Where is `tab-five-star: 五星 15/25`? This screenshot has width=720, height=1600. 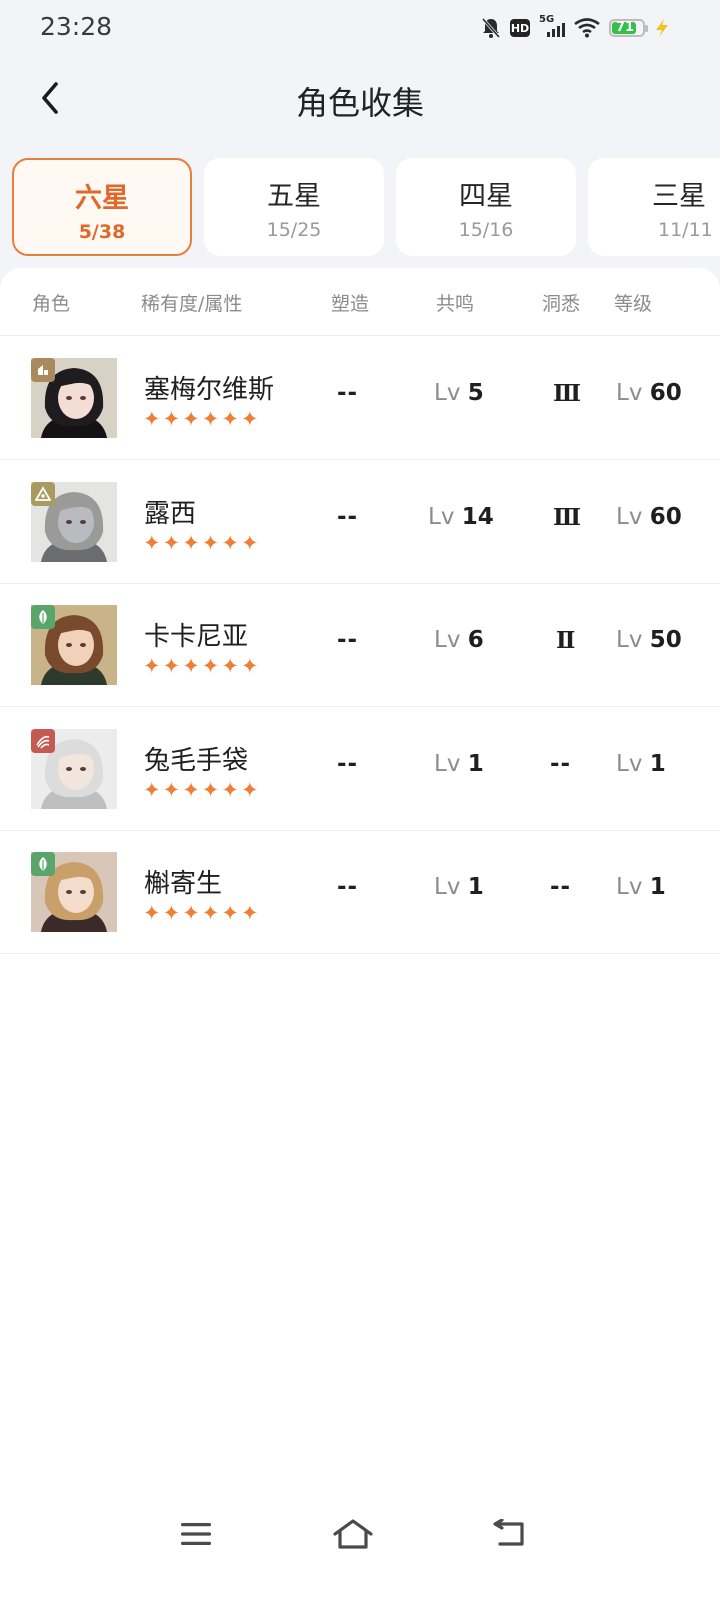
tab-five-star: 五星 15/25 is located at coordinates (294, 207).